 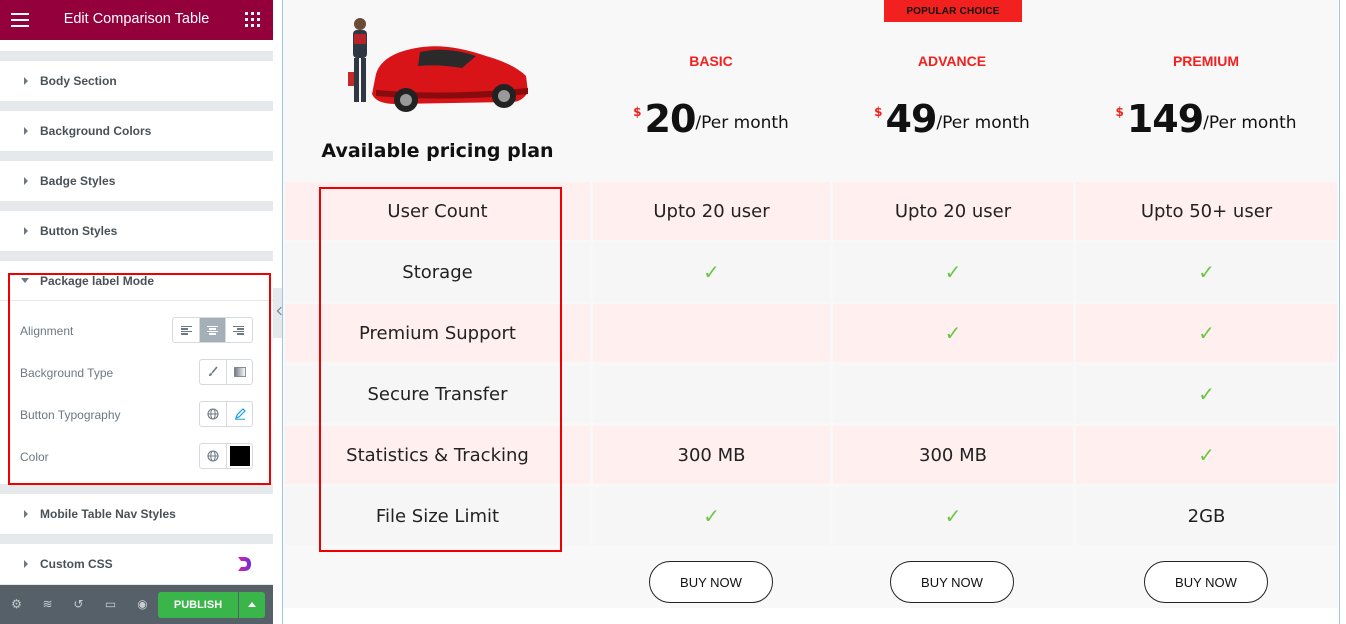 I want to click on editor-topbar: Edit Comparison Table, so click(x=136, y=20).